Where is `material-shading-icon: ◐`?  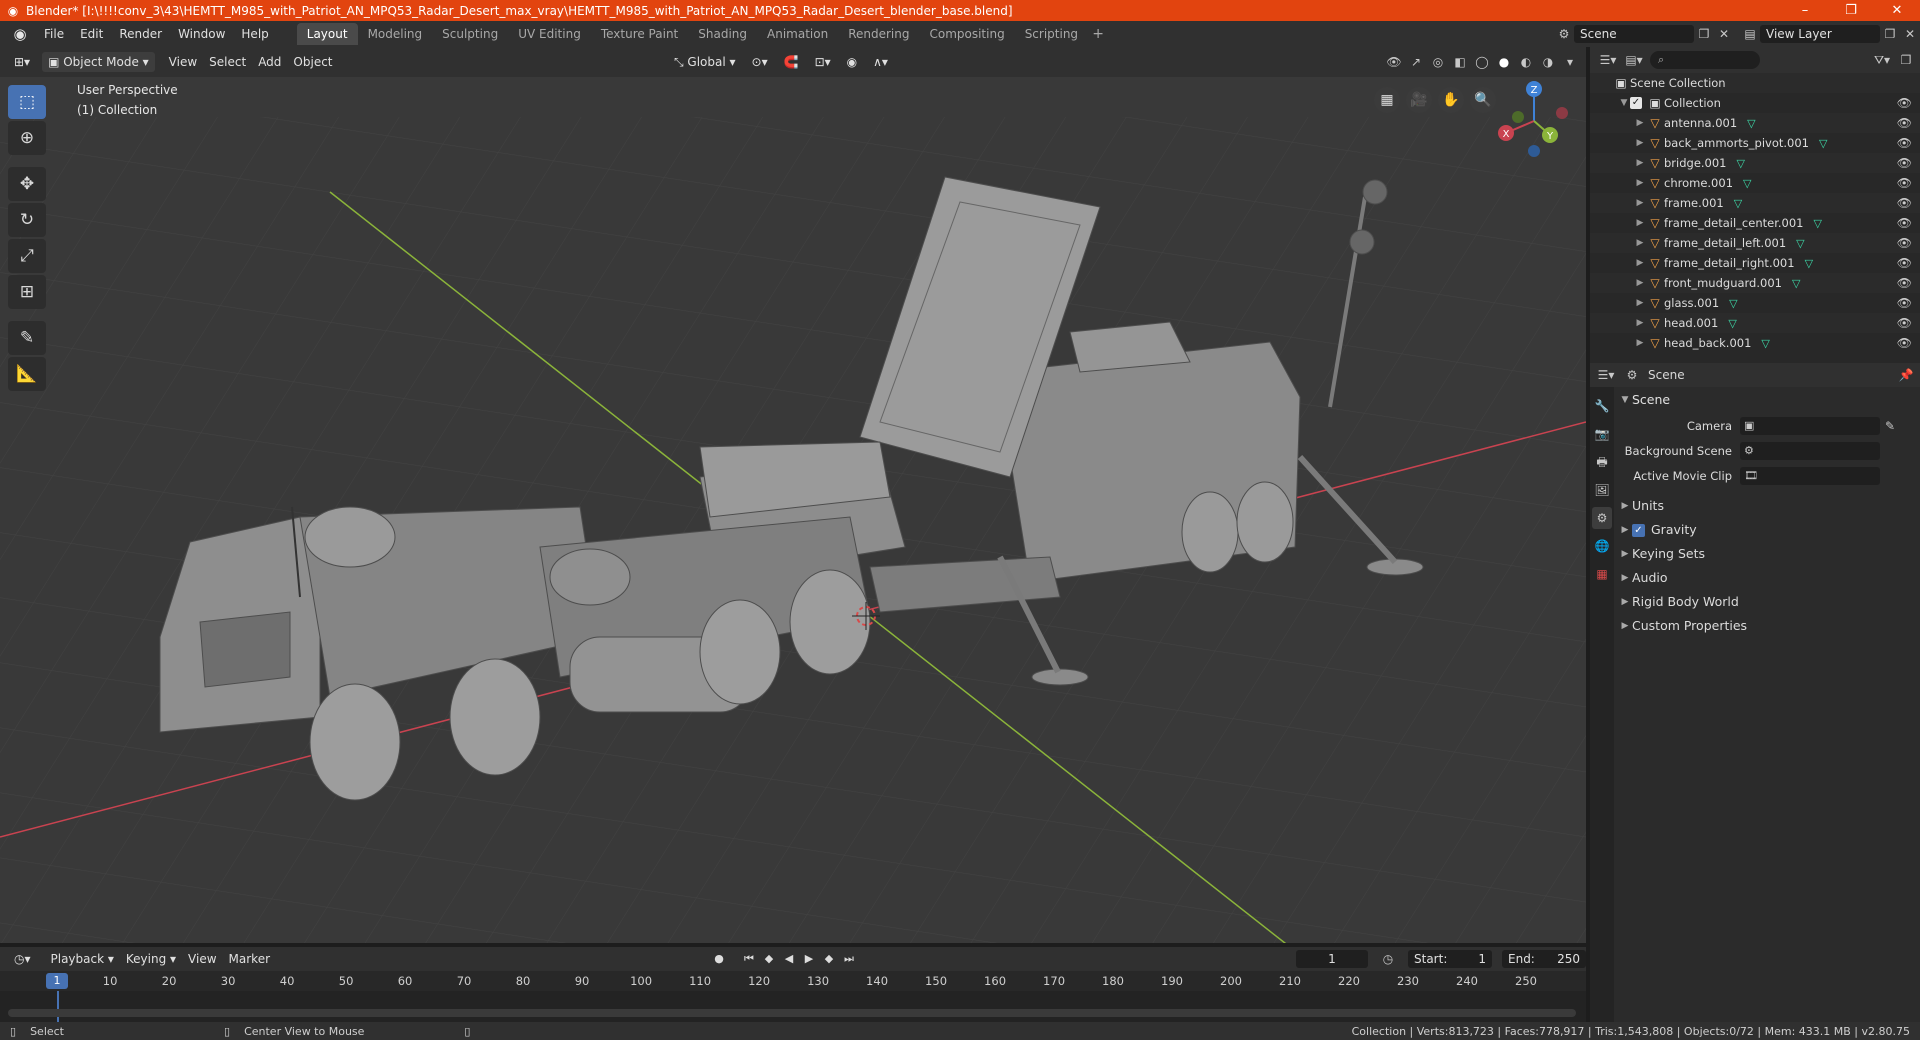
material-shading-icon: ◐ is located at coordinates (1526, 62).